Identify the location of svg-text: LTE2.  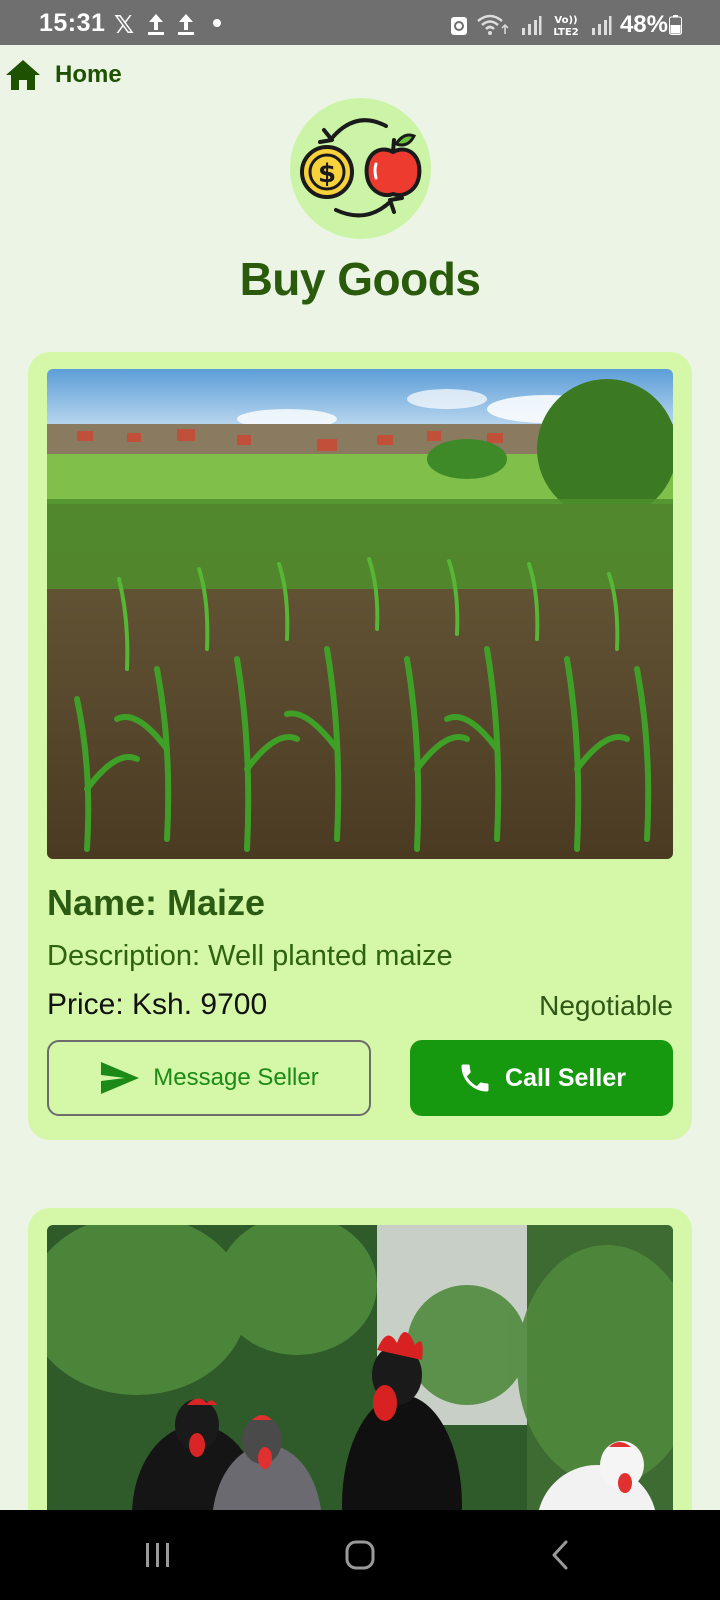
(565, 32).